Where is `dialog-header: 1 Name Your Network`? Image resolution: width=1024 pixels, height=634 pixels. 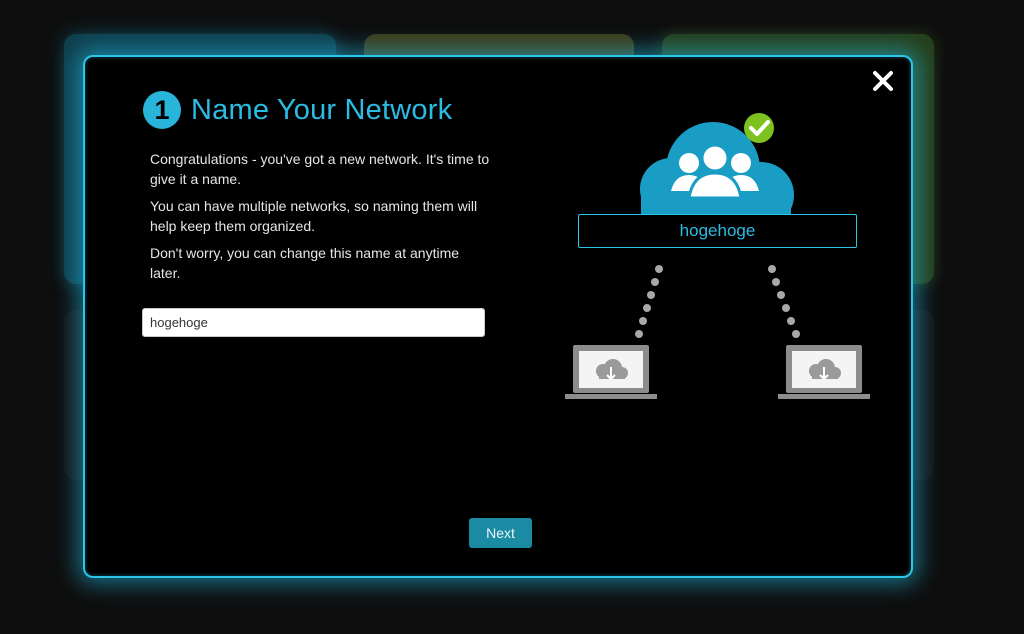
dialog-header: 1 Name Your Network is located at coordinates (297, 110).